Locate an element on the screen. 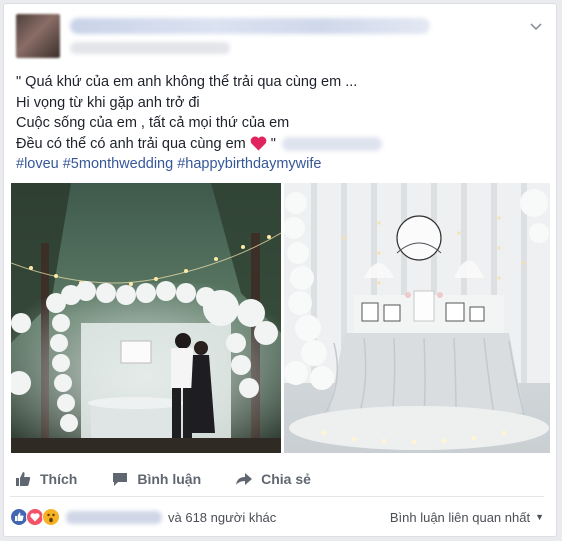 The image size is (562, 541). share-label: Chia sẻ is located at coordinates (286, 479).